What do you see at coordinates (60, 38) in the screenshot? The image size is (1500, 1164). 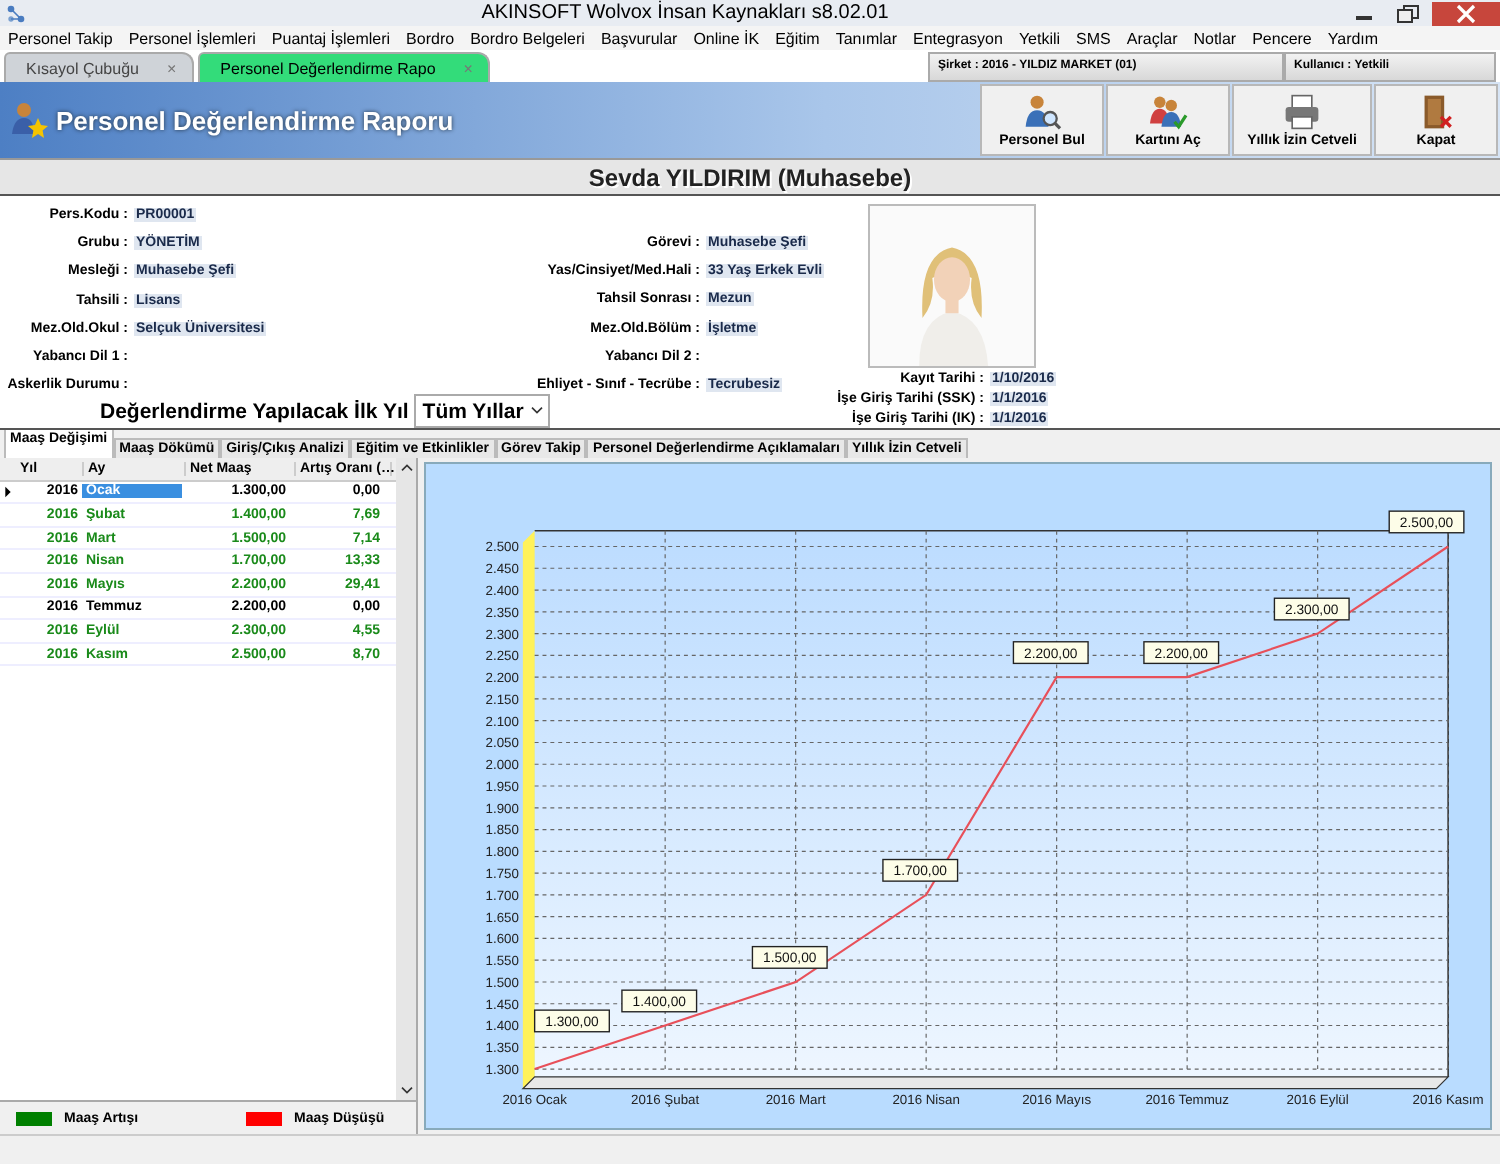 I see `menu-item: Personel Takip` at bounding box center [60, 38].